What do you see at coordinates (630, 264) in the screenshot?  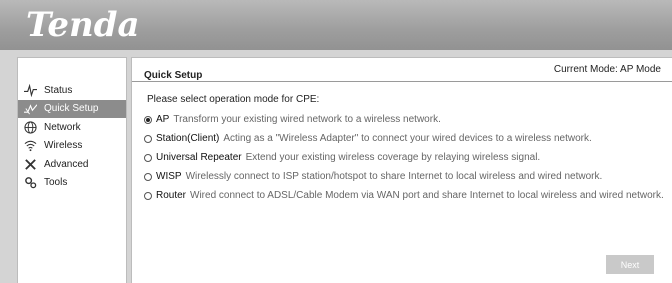 I see `next-button: Next` at bounding box center [630, 264].